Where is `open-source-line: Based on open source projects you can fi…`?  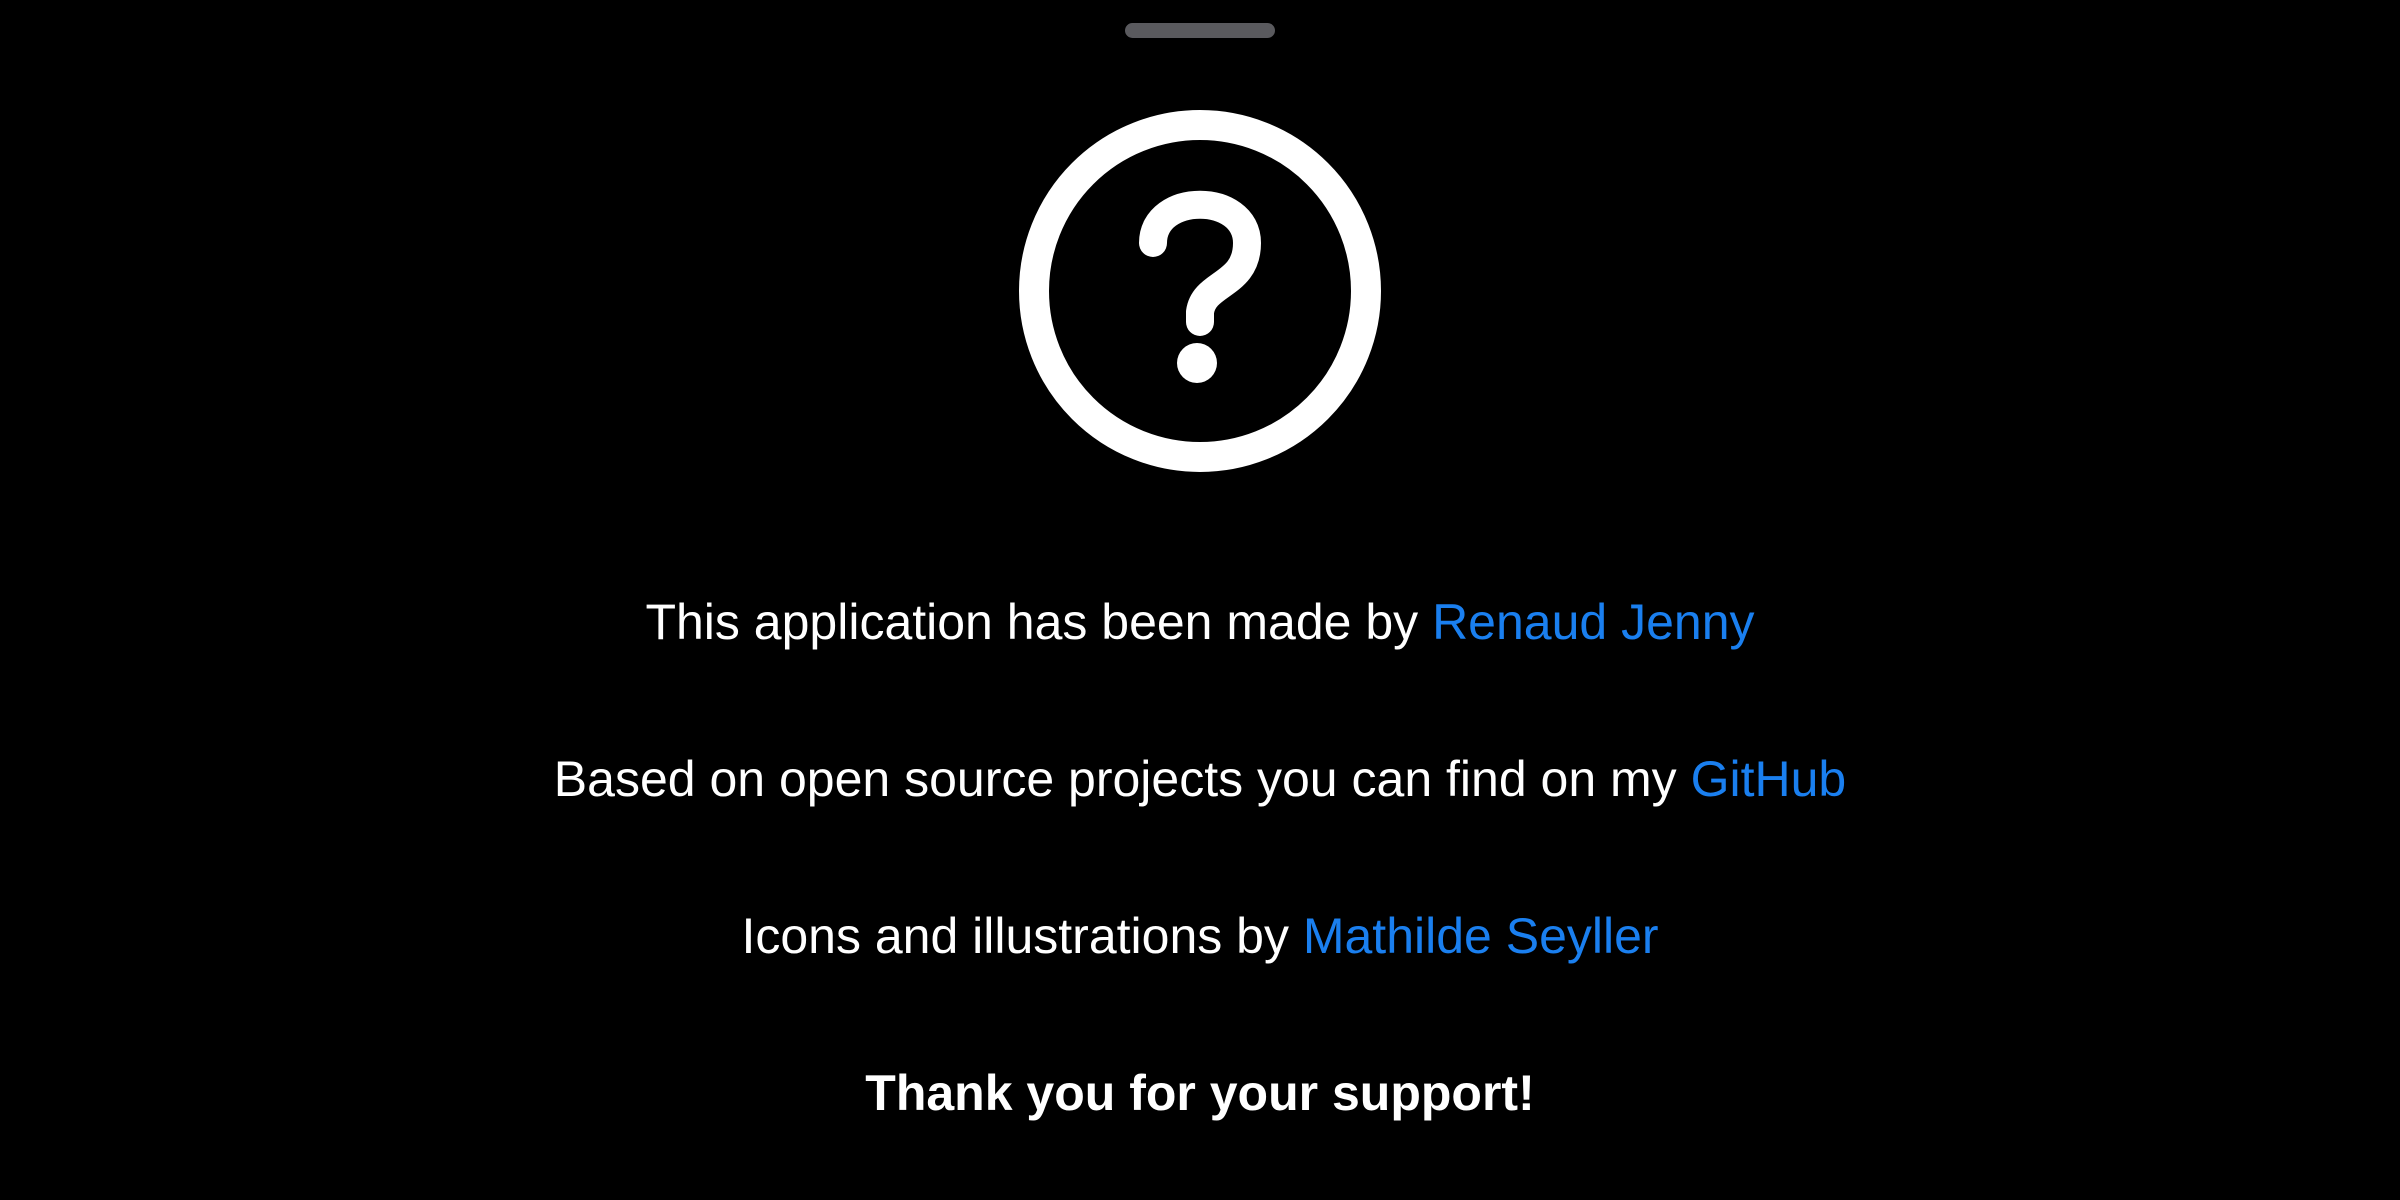 open-source-line: Based on open source projects you can fi… is located at coordinates (1200, 779).